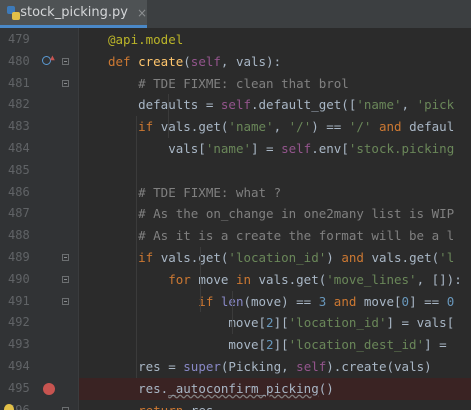  I want to click on code-line: for move in vals.get('move_lines', []):, so click(275, 280).